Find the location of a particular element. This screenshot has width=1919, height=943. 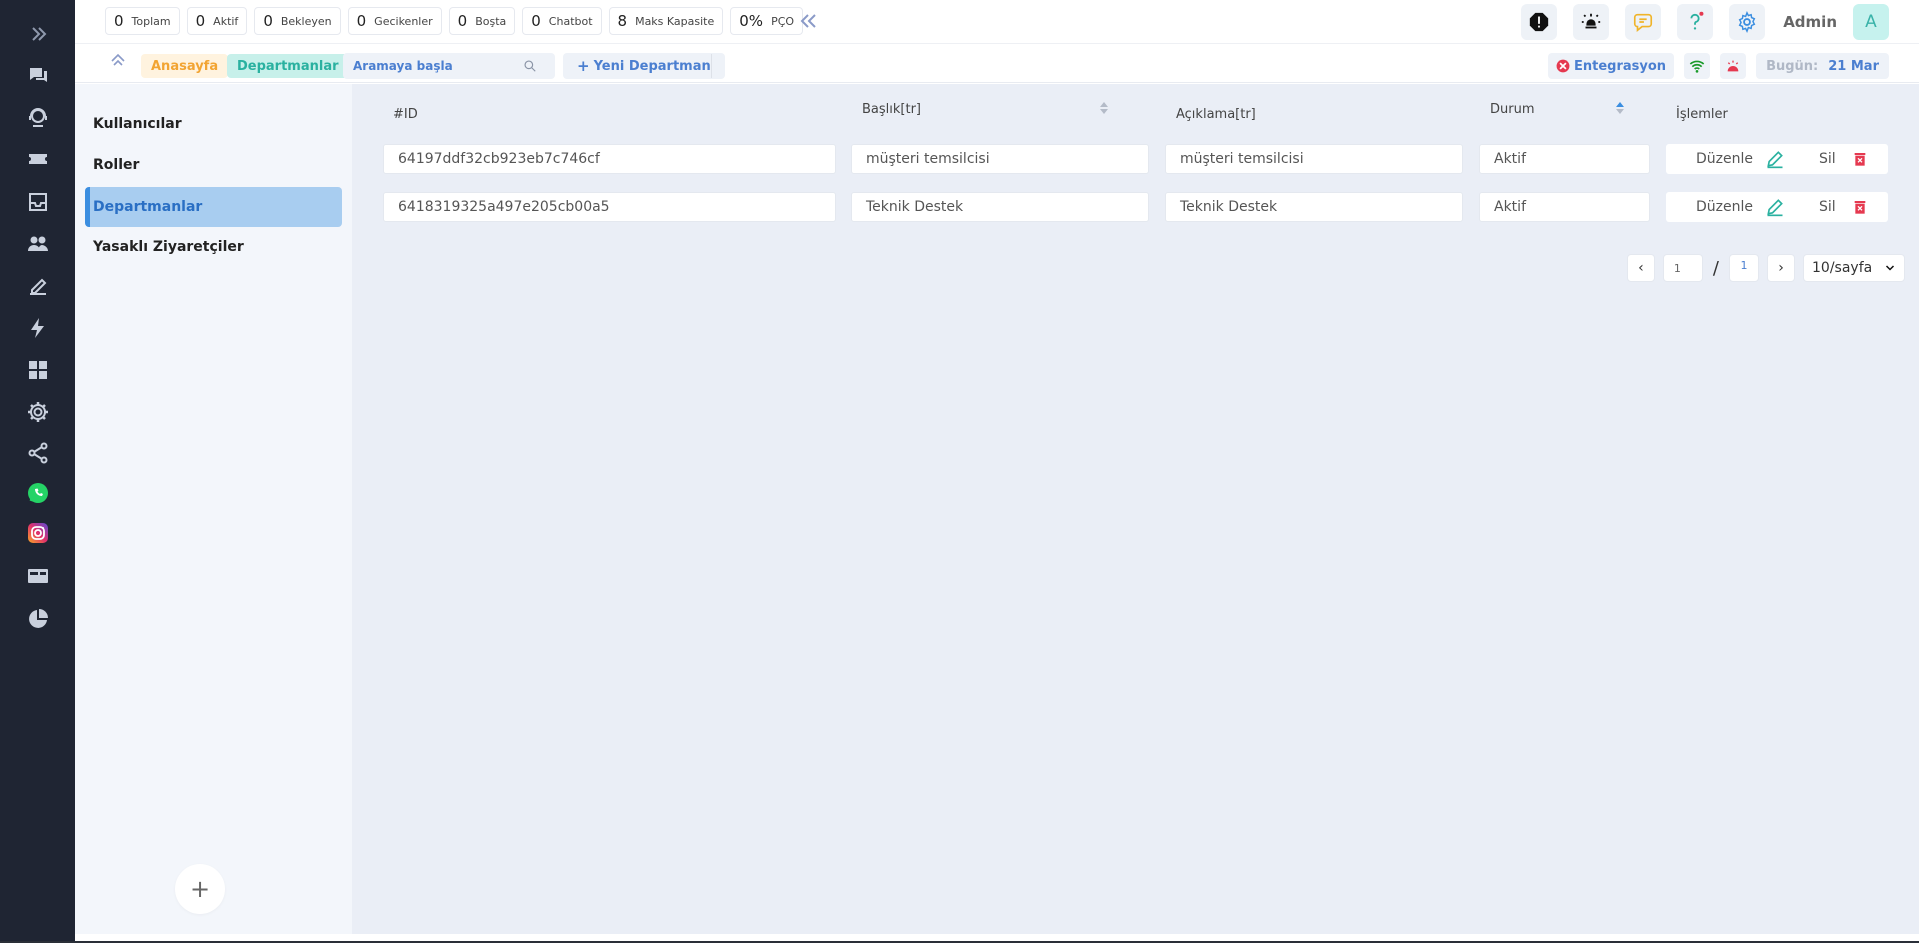

help-icon is located at coordinates (1697, 20).